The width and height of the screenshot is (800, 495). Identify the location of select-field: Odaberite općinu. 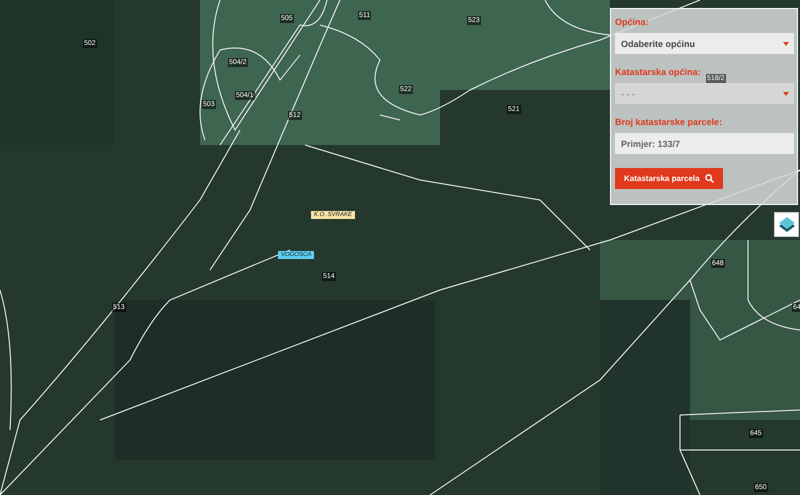
(704, 43).